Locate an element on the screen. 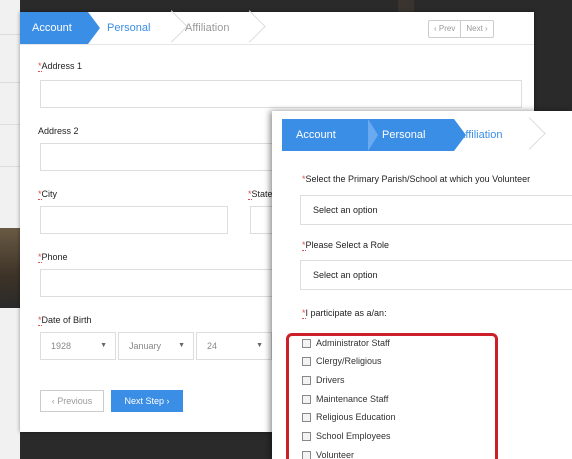 The image size is (572, 459). dob-month-select: January ▼ is located at coordinates (156, 346).